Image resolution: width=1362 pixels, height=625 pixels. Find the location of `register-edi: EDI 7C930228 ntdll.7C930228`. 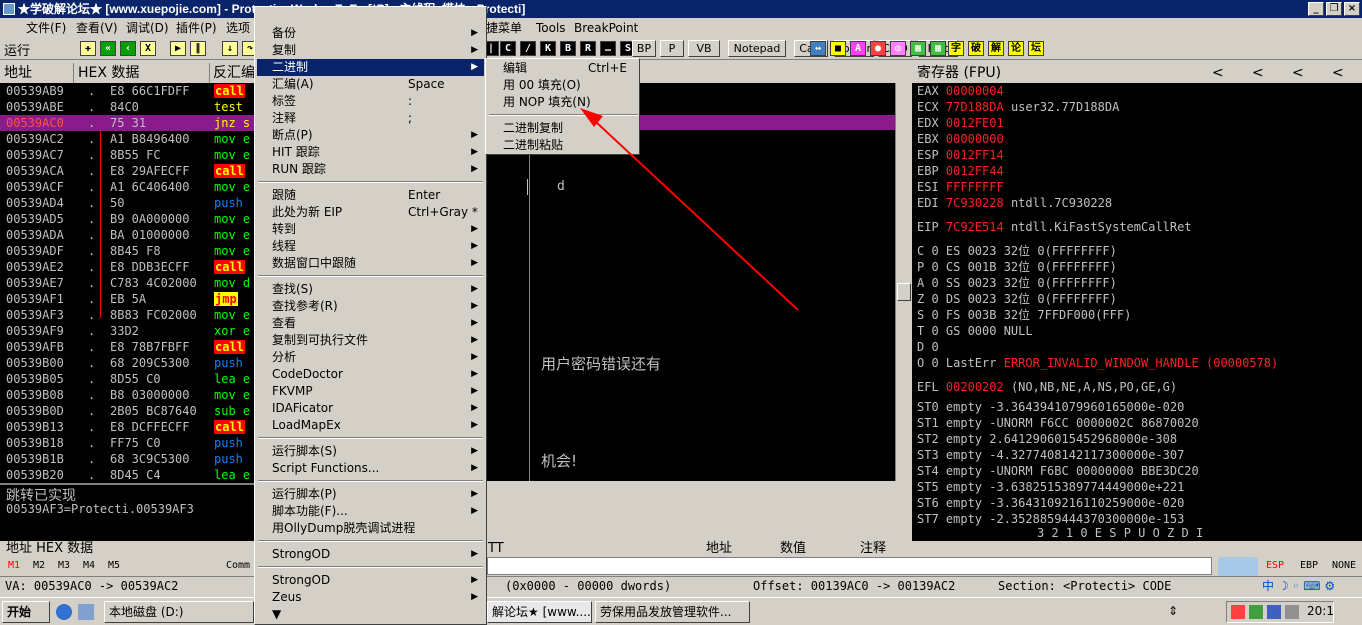

register-edi: EDI 7C930228 ntdll.7C930228 is located at coordinates (1014, 203).